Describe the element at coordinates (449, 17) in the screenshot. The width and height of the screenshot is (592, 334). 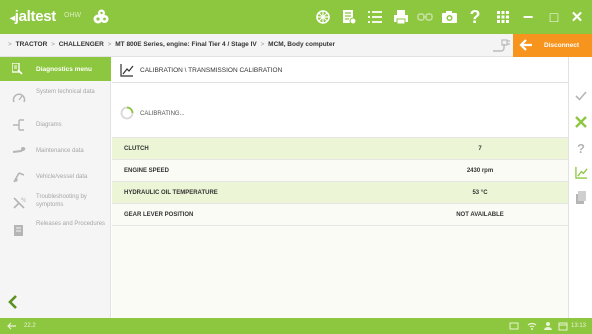
I see `camera-icon` at that location.